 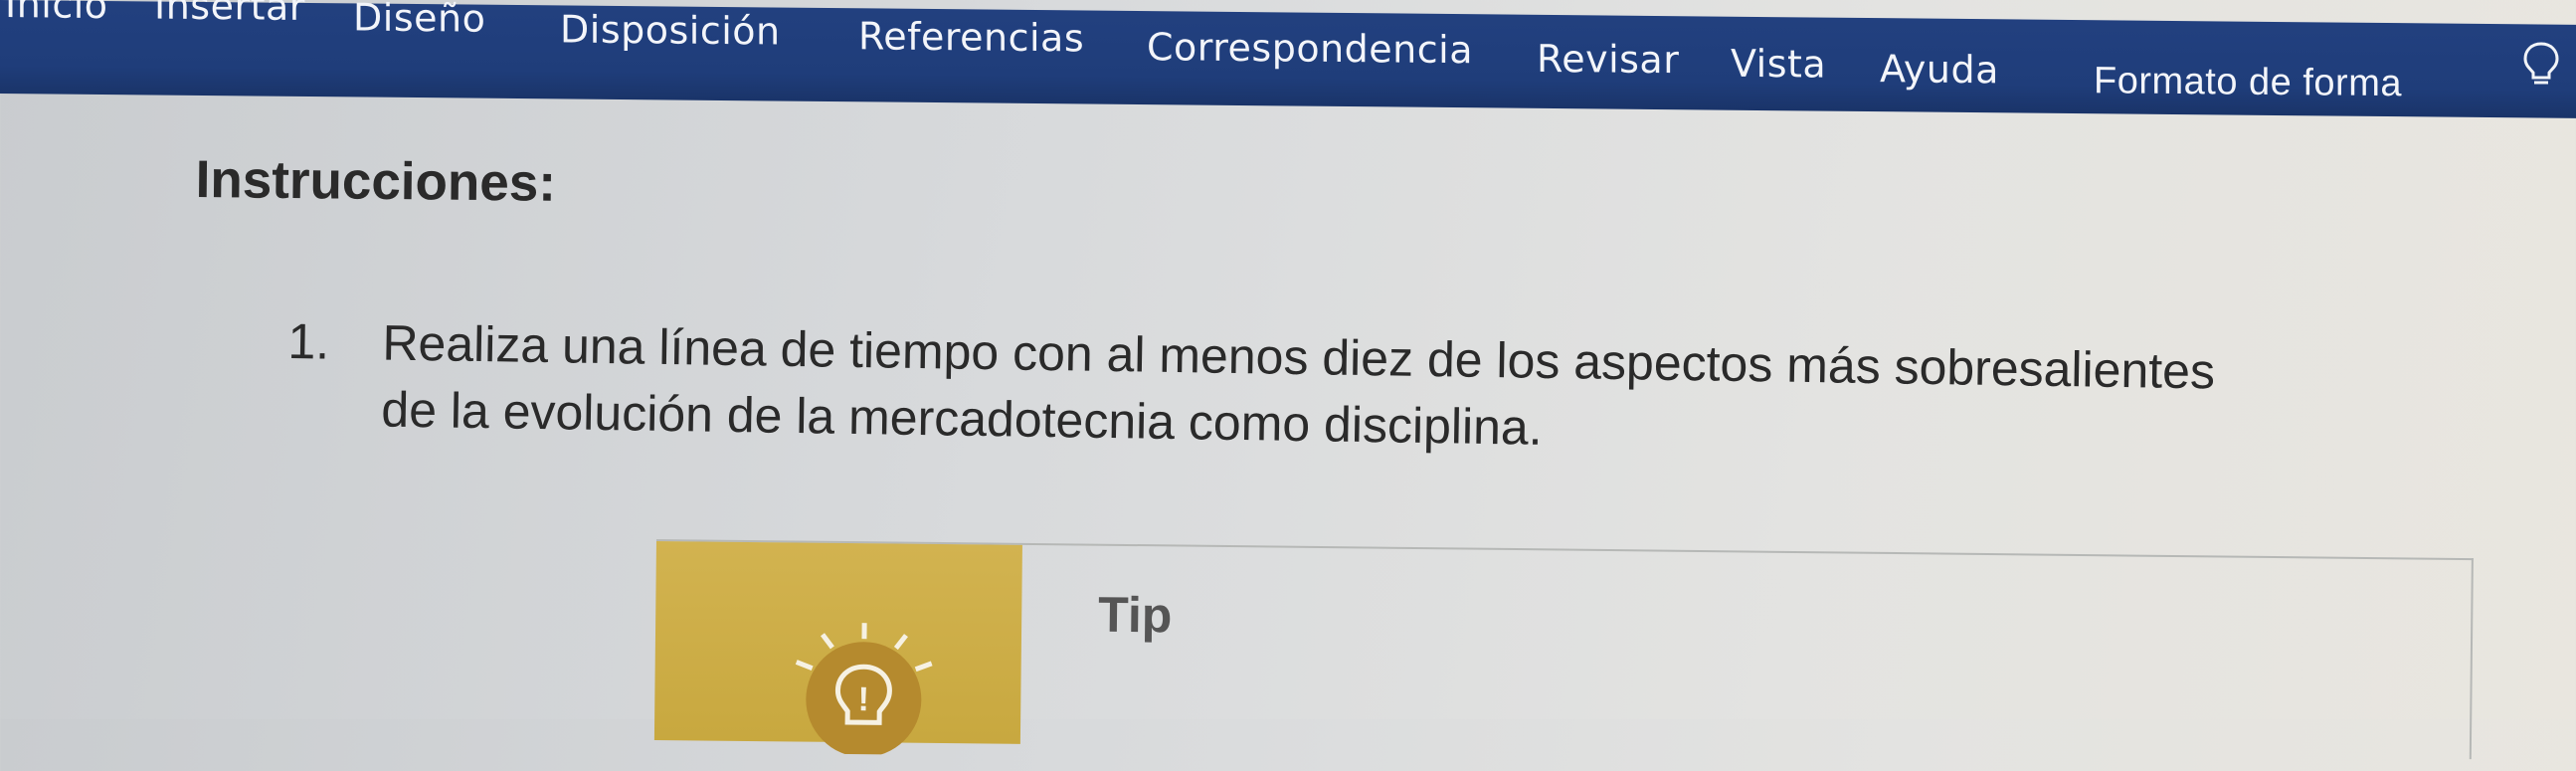 I want to click on item-number: 1., so click(x=308, y=342).